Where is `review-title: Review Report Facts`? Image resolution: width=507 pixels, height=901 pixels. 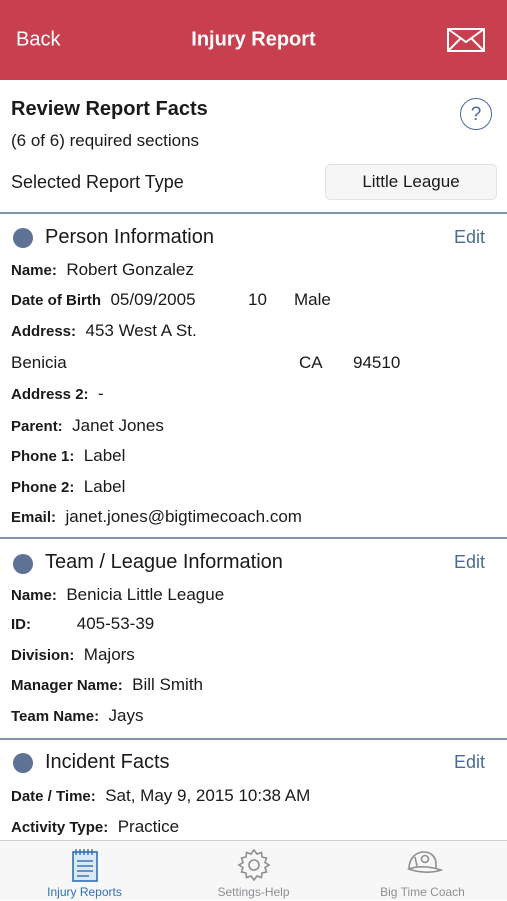
review-title: Review Report Facts is located at coordinates (109, 109).